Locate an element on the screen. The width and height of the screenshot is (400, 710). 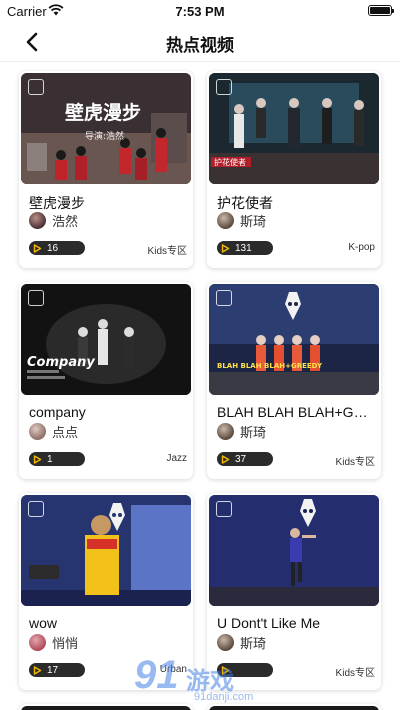
video-card: U Dont't Like Me 斯琦 Kids专区 is located at coordinates (294, 591).